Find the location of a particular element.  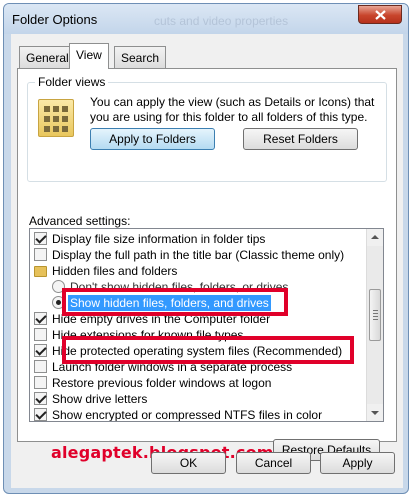

scroll-down-arrow is located at coordinates (375, 412).